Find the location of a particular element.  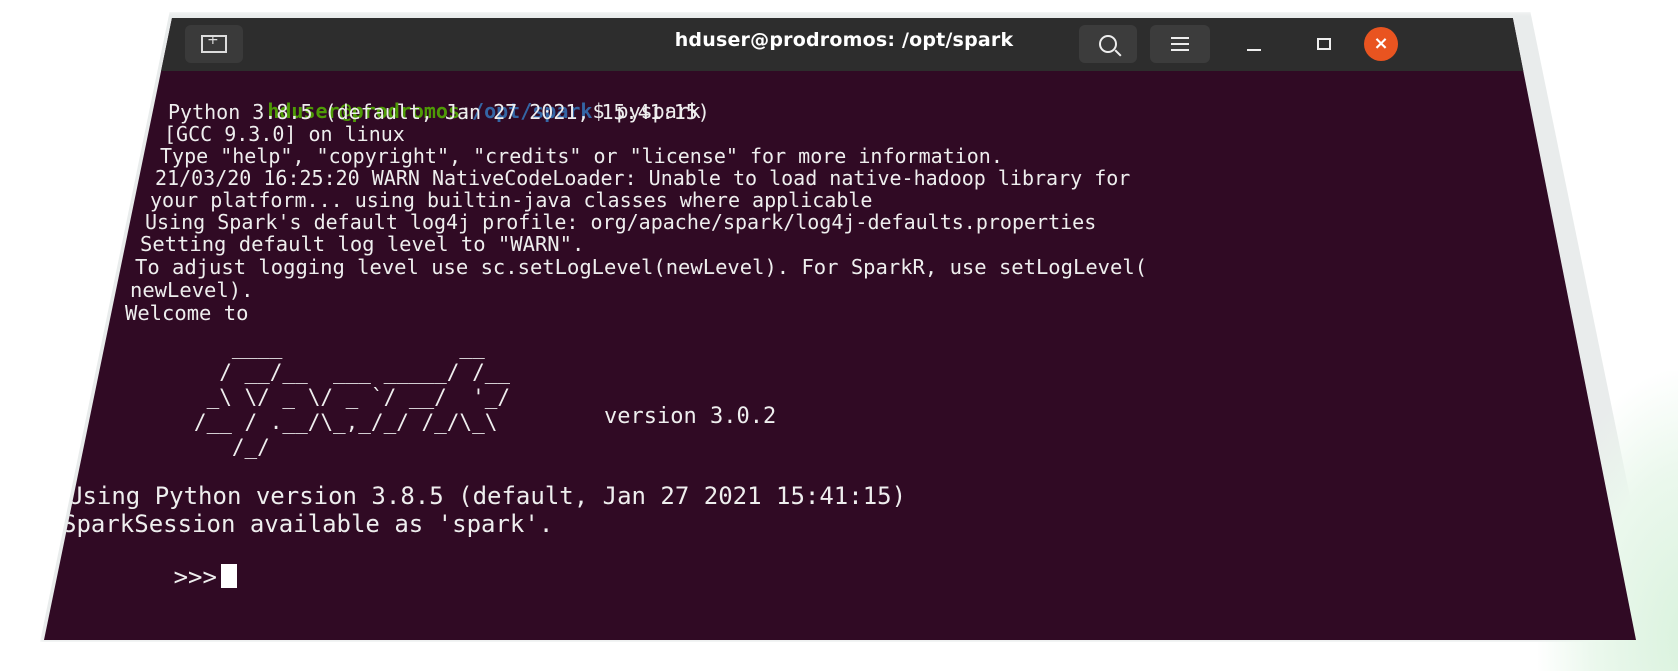

maximize-button is located at coordinates (1324, 44).